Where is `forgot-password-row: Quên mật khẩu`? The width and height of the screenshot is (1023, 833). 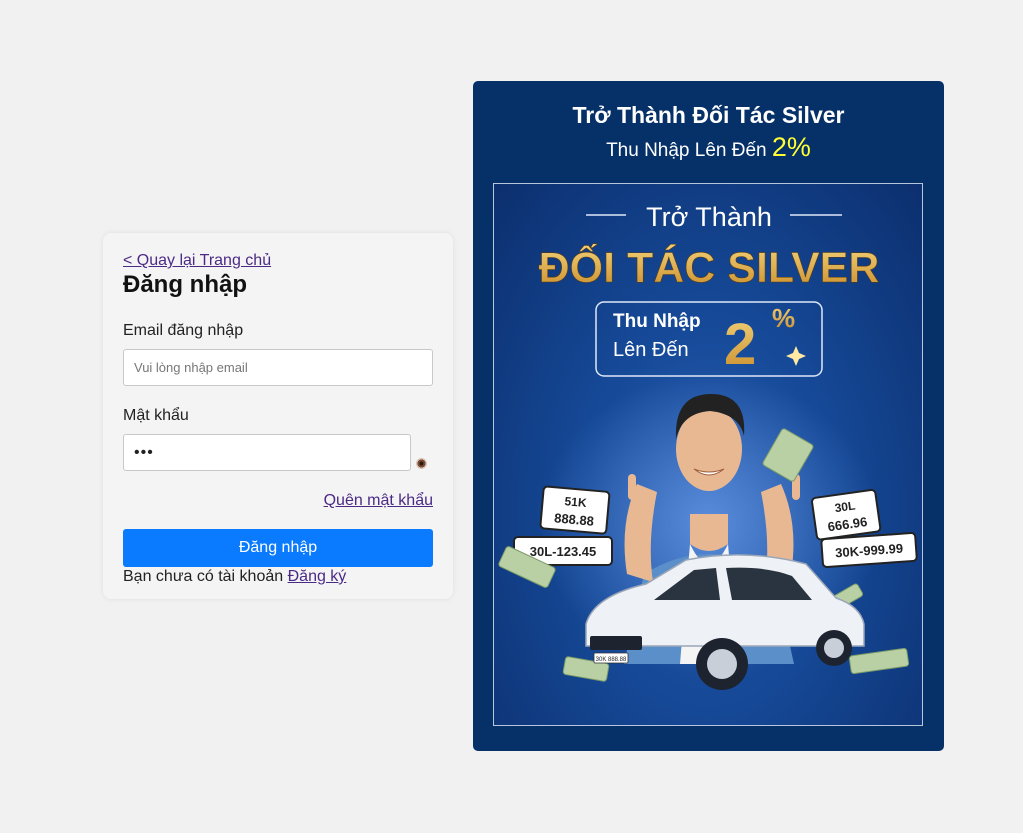
forgot-password-row: Quên mật khẩu is located at coordinates (278, 501).